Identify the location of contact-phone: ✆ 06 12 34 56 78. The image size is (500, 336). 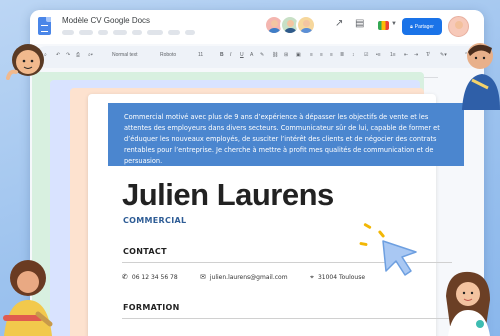
(150, 277).